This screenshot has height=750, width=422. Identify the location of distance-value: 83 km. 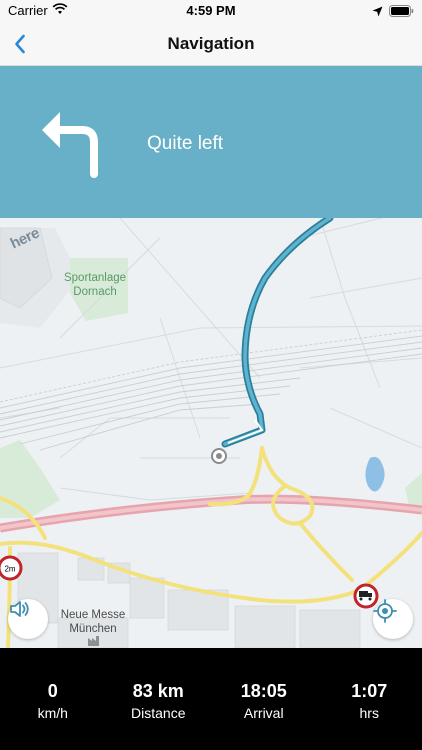
(158, 691).